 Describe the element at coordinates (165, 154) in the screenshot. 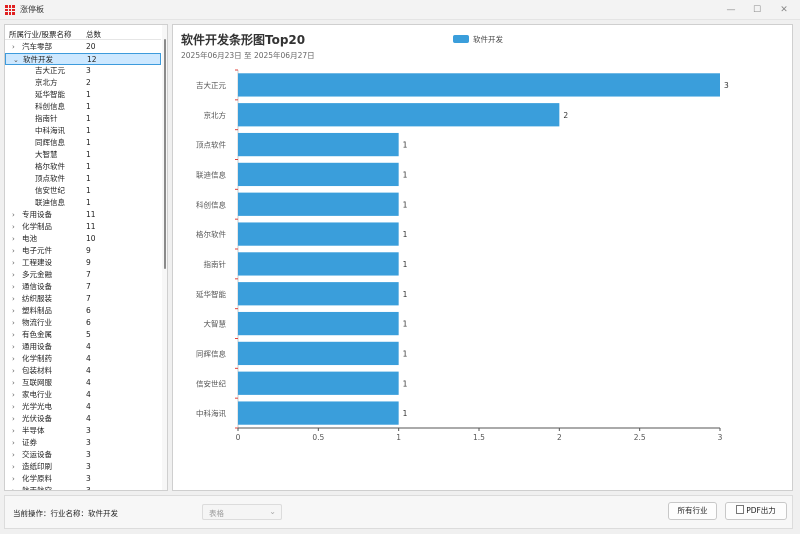

I see `scrollbar-thumb` at that location.